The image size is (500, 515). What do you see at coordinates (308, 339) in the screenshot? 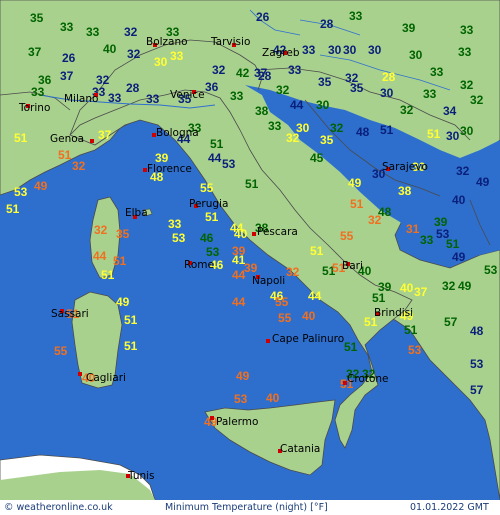
I see `city-label: Cape Palinuro` at bounding box center [308, 339].